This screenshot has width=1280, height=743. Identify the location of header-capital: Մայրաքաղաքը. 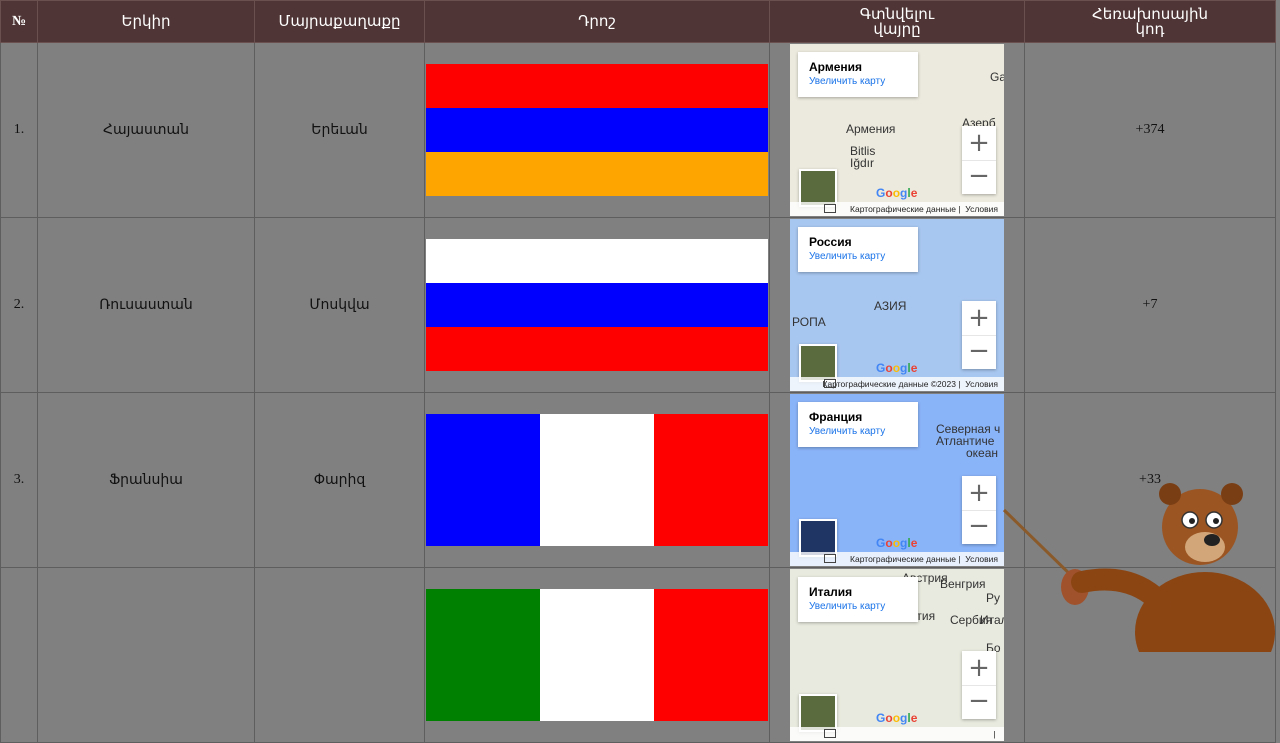
(339, 21).